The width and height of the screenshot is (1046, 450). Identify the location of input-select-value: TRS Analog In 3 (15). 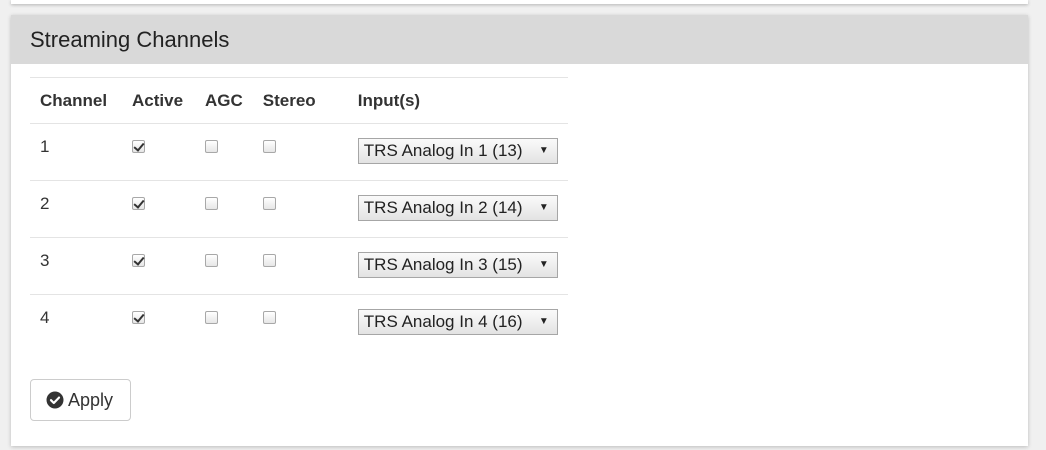
(443, 264).